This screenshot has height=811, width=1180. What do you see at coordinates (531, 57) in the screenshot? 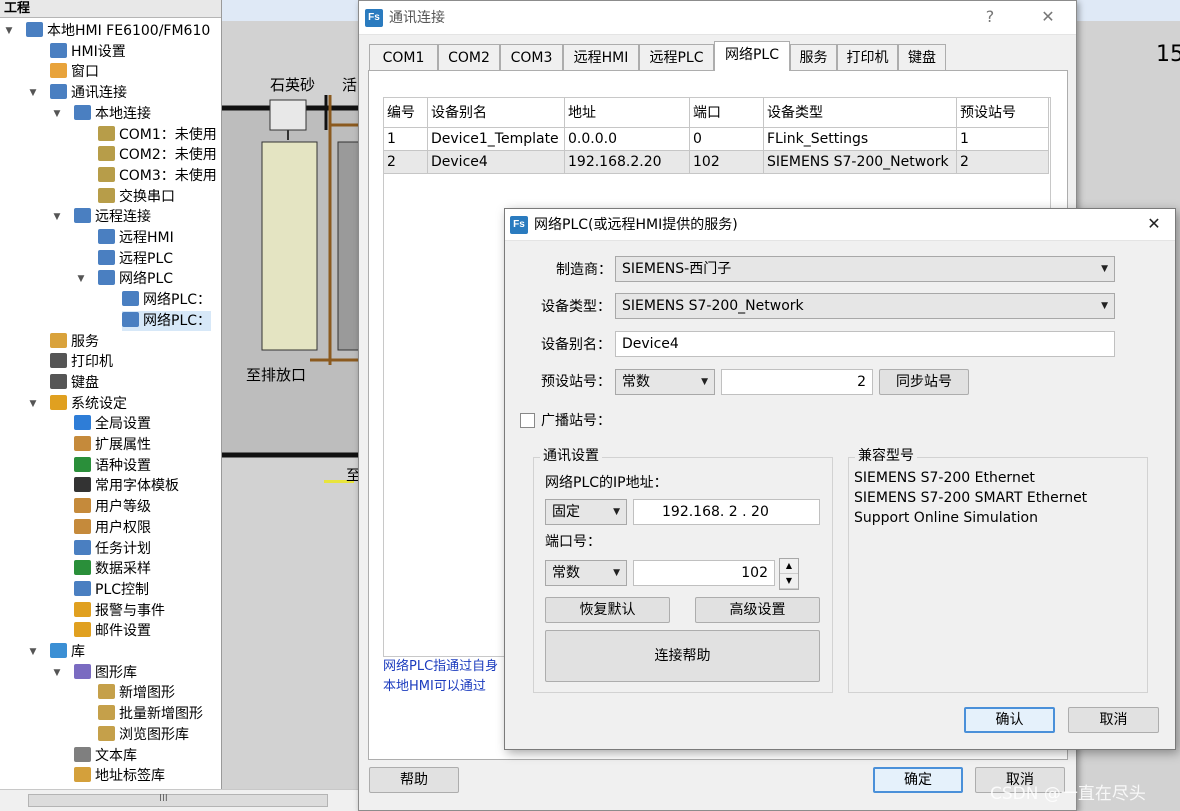
I see `tab-2: COM3` at bounding box center [531, 57].